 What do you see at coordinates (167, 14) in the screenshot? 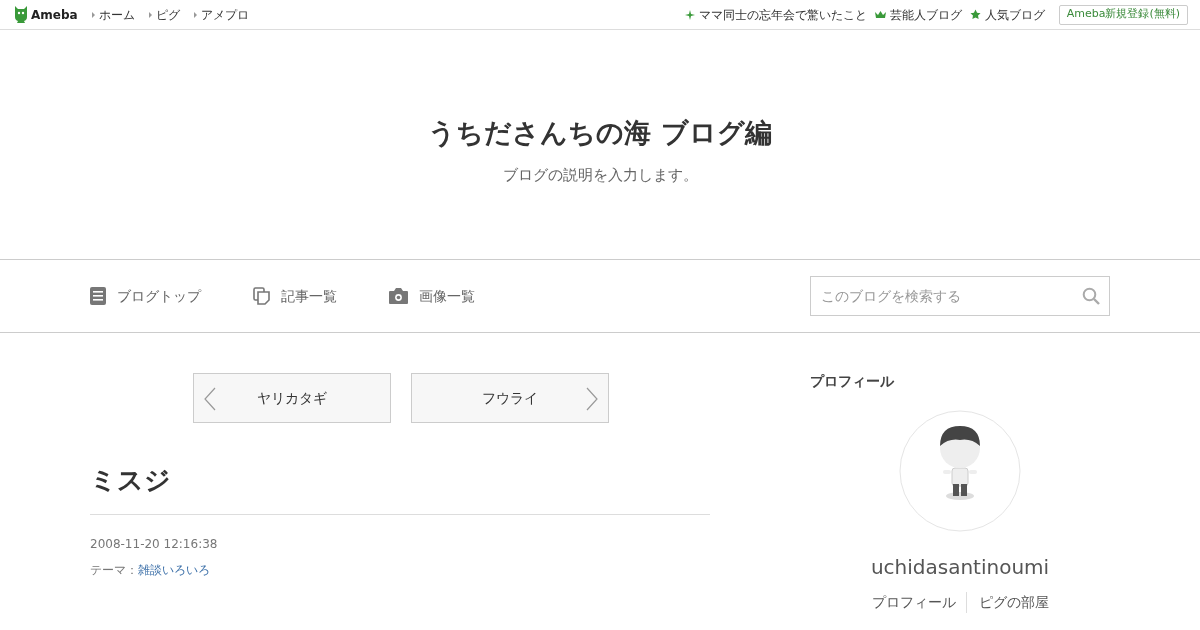
I see `header-link: ピグ` at bounding box center [167, 14].